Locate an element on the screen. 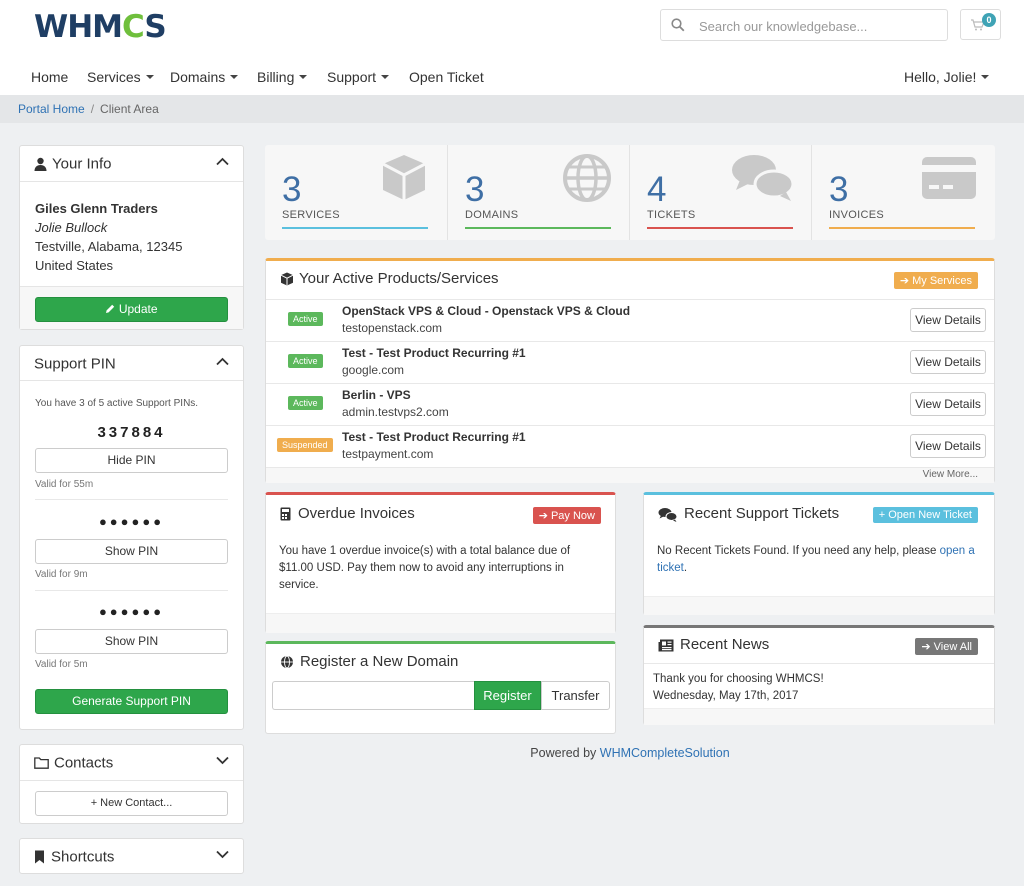  view-all-news-button: ➔ View All is located at coordinates (946, 646).